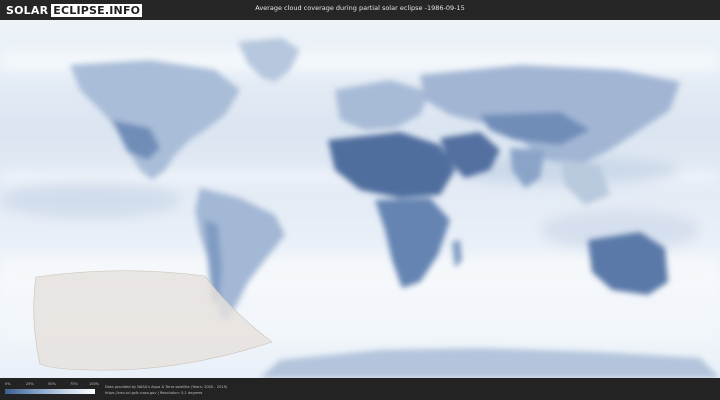  What do you see at coordinates (94, 384) in the screenshot?
I see `legend-tick-100: 100%` at bounding box center [94, 384].